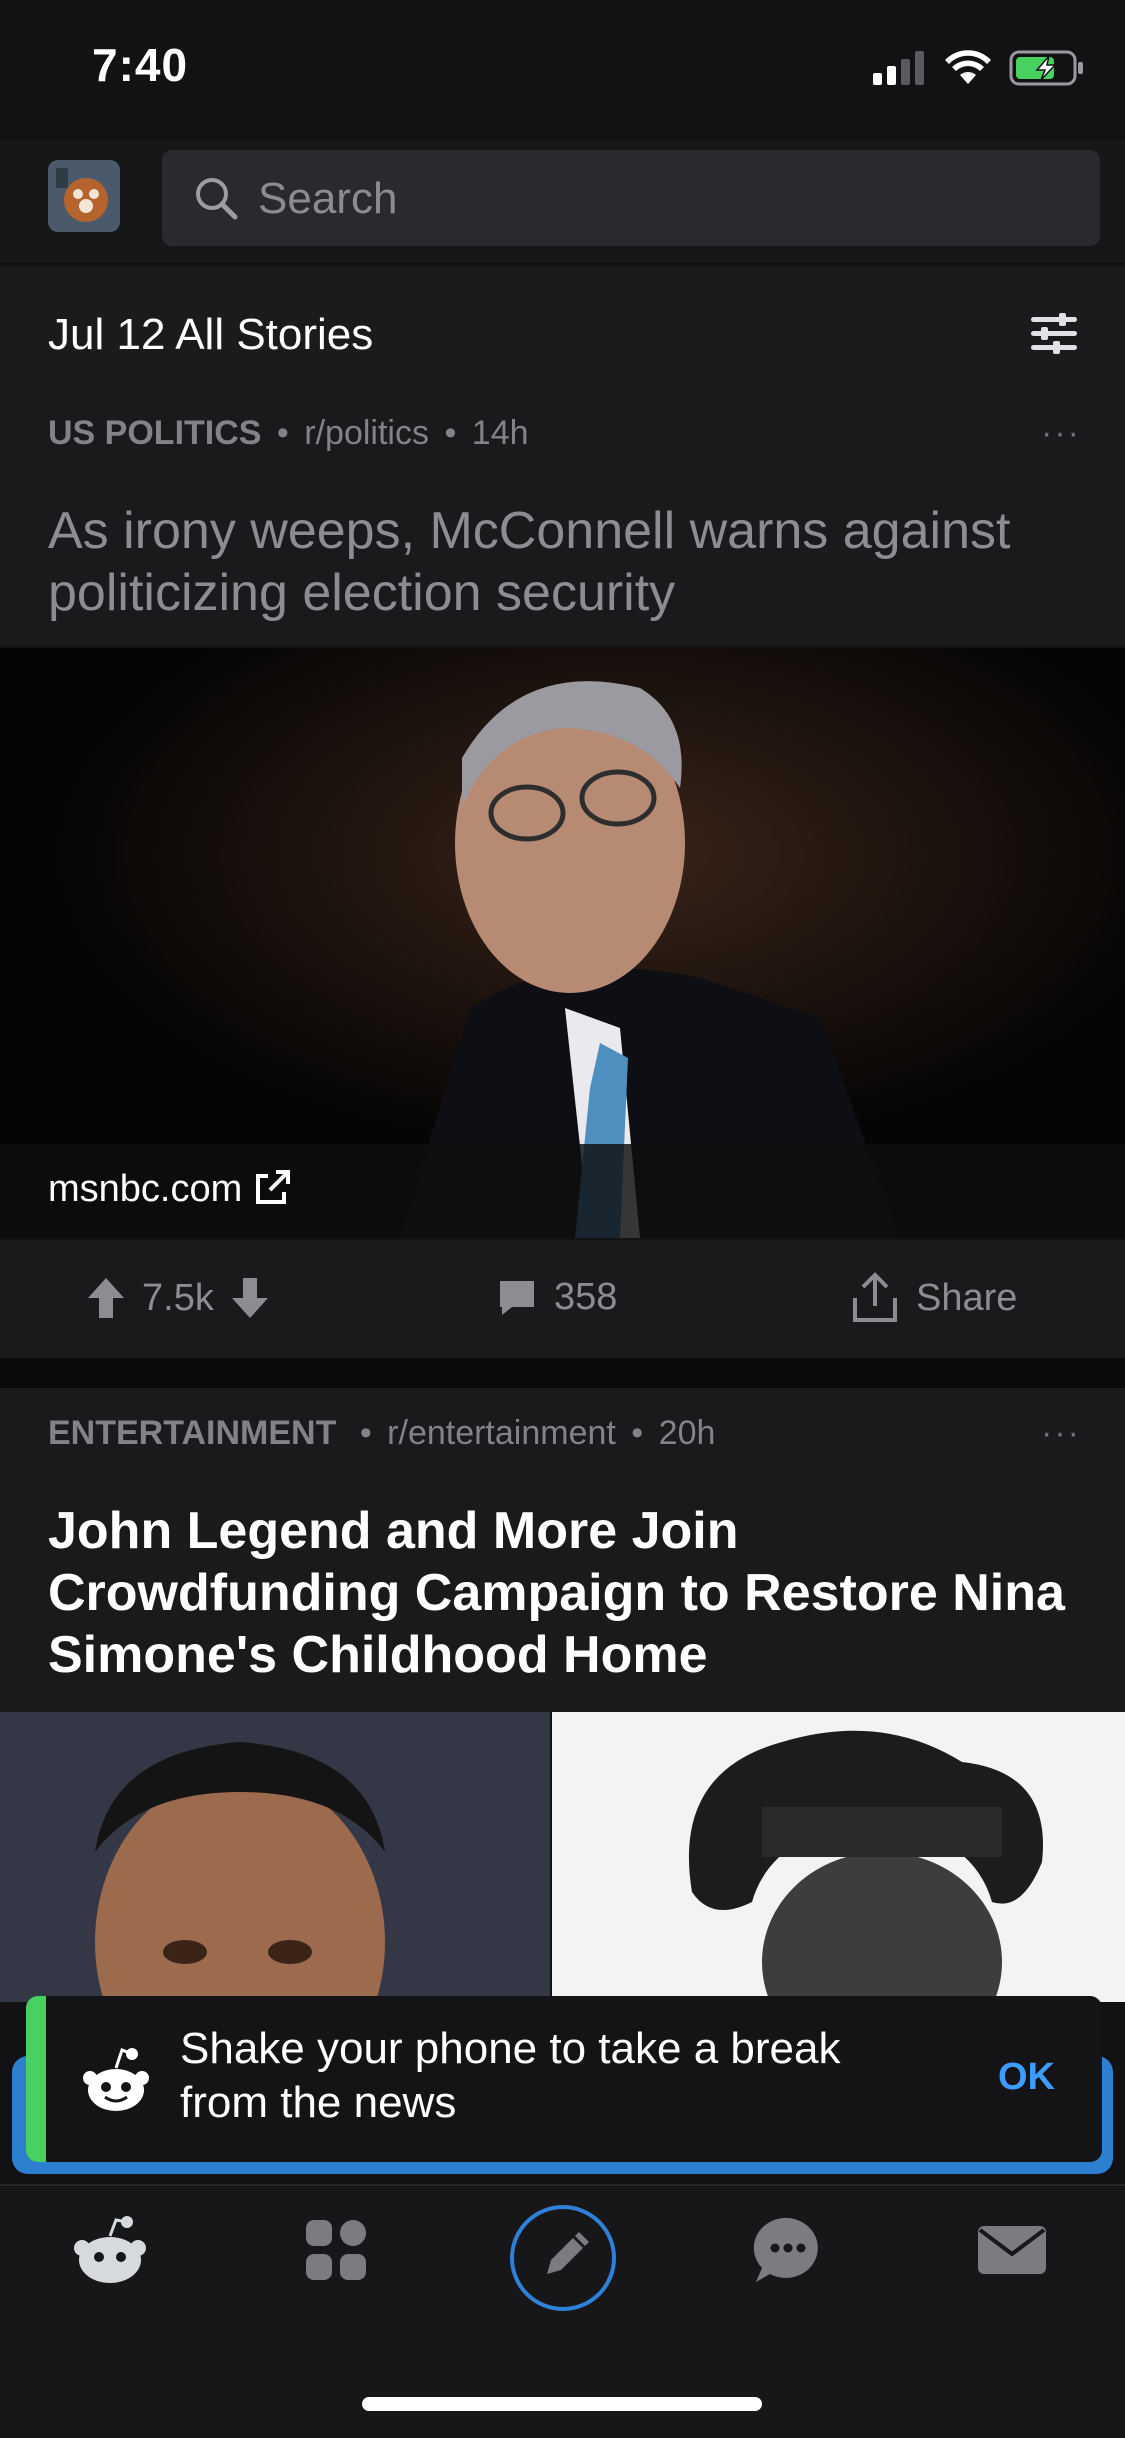 This screenshot has height=2438, width=1125. I want to click on reddit-snoo-icon, so click(116, 2079).